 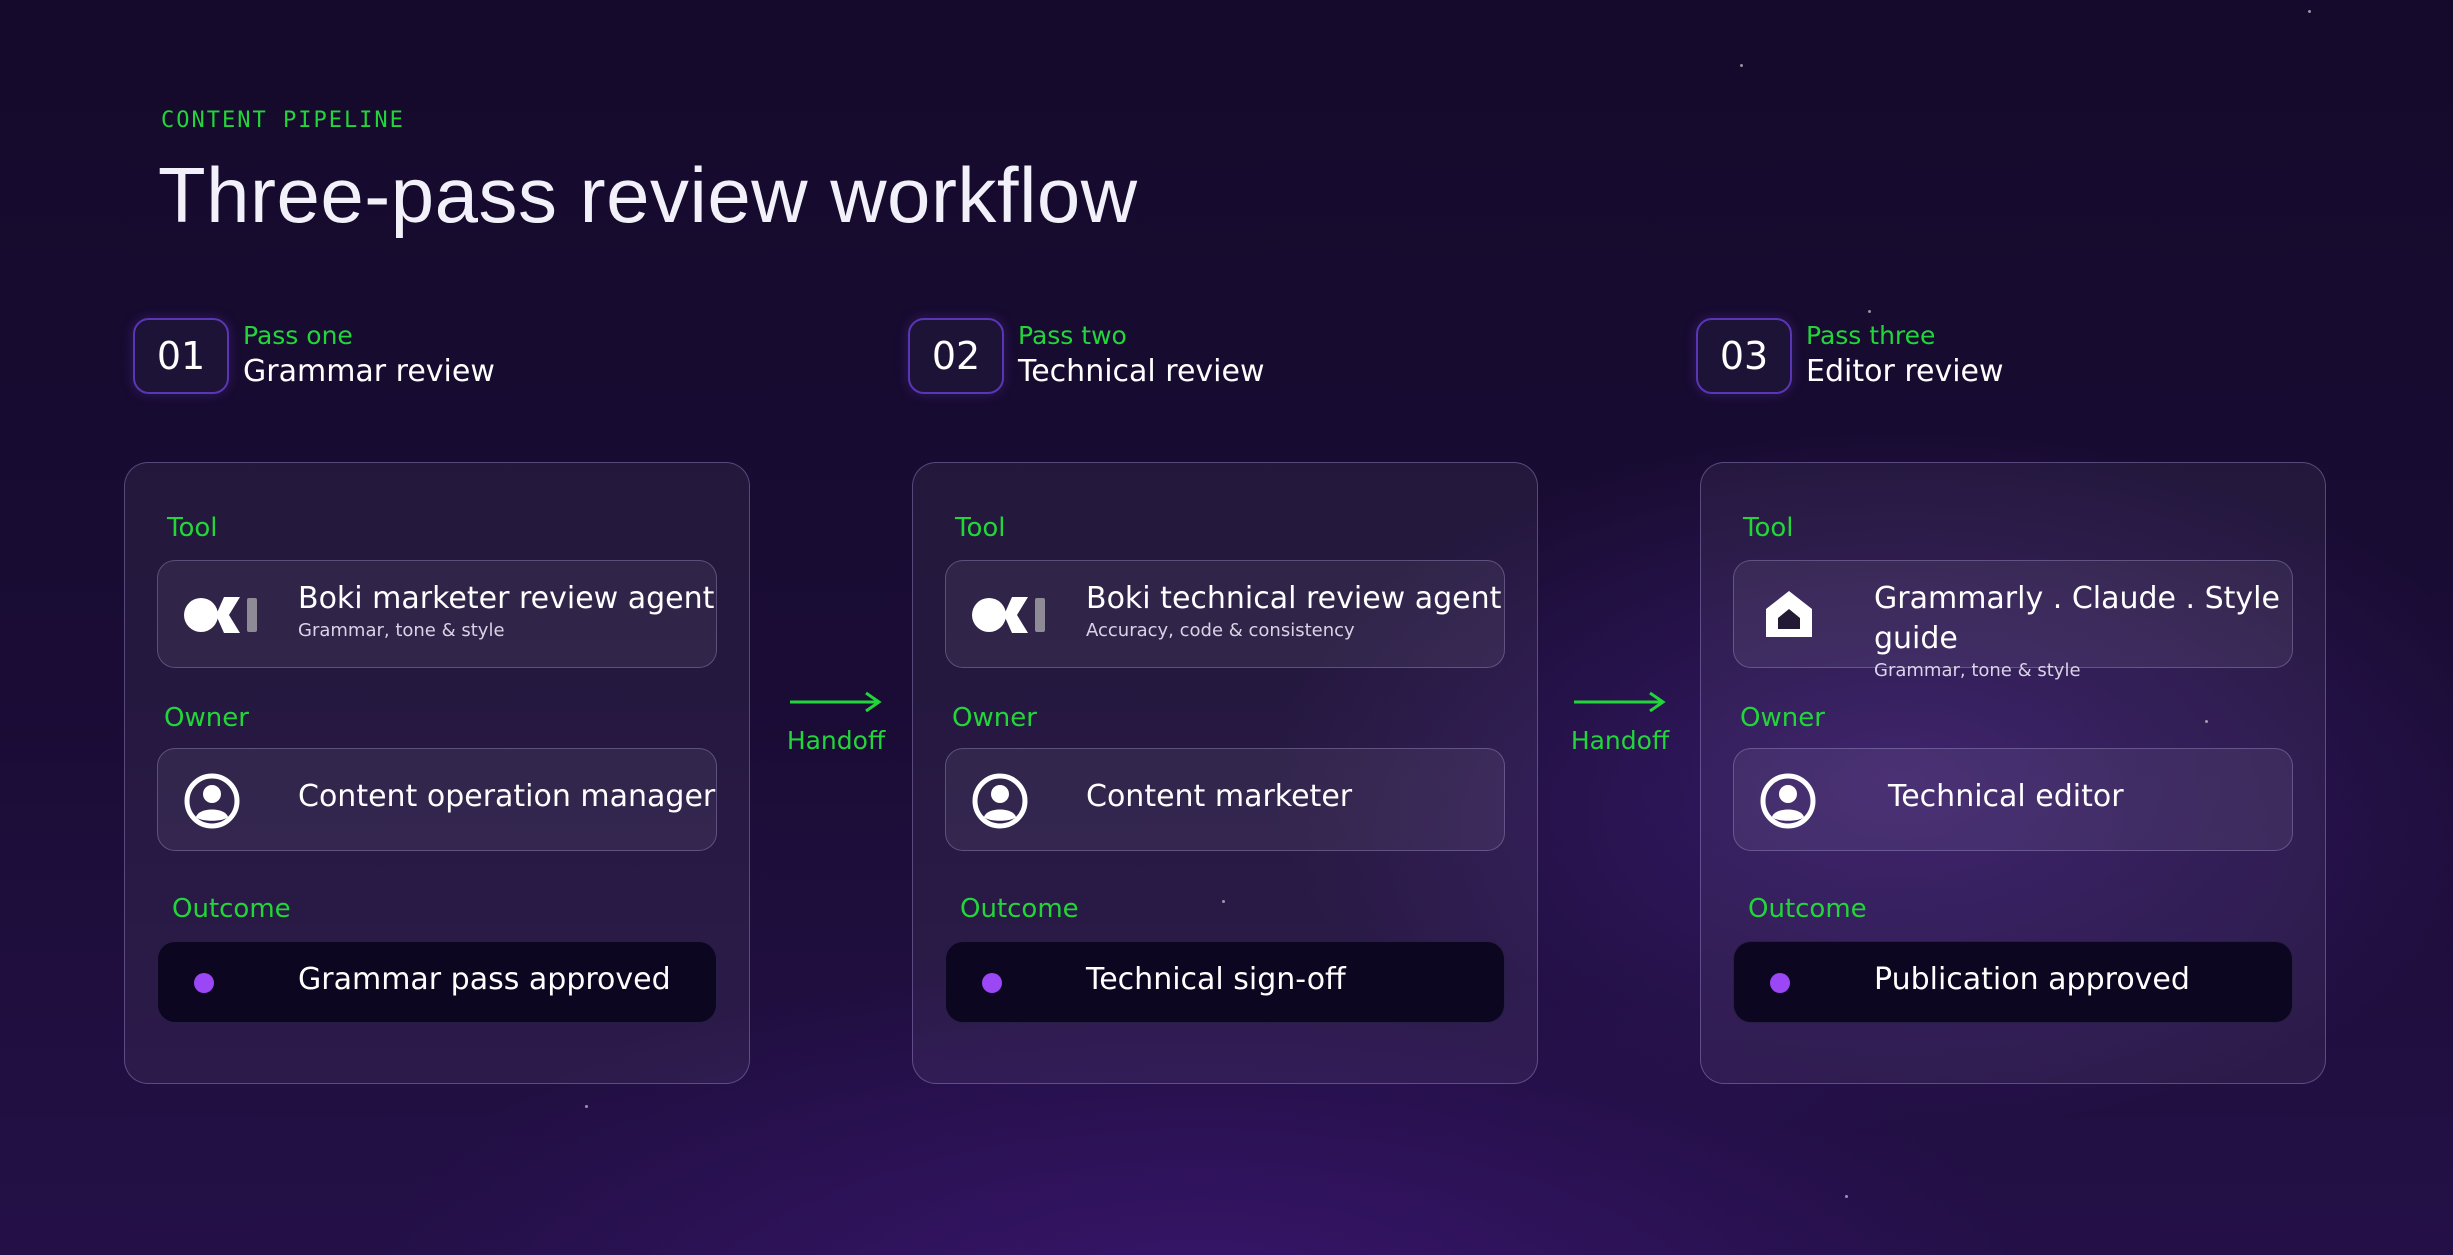 I want to click on tool-name: Boki technical review agent, so click(x=1294, y=598).